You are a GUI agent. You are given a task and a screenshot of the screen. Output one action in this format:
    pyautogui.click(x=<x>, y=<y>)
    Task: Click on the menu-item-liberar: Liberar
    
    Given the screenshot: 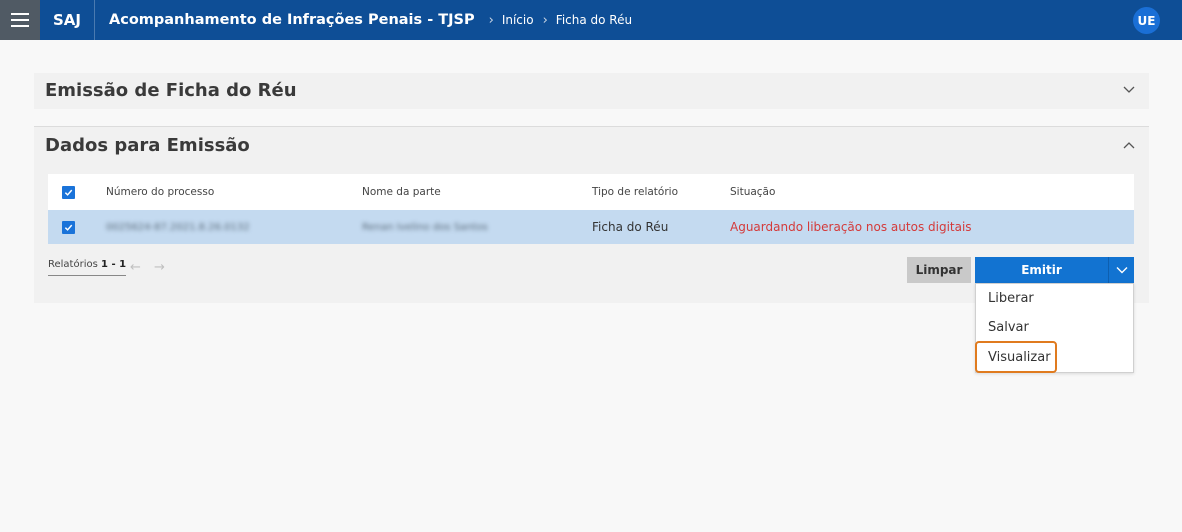 What is the action you would take?
    pyautogui.click(x=1011, y=298)
    